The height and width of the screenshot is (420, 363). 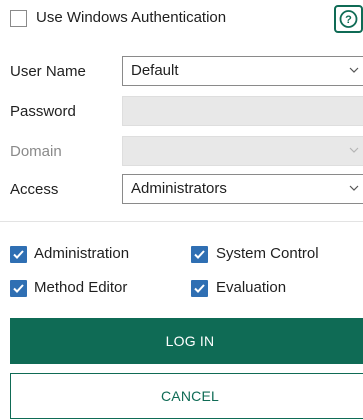 What do you see at coordinates (43, 111) in the screenshot?
I see `password-label: Password` at bounding box center [43, 111].